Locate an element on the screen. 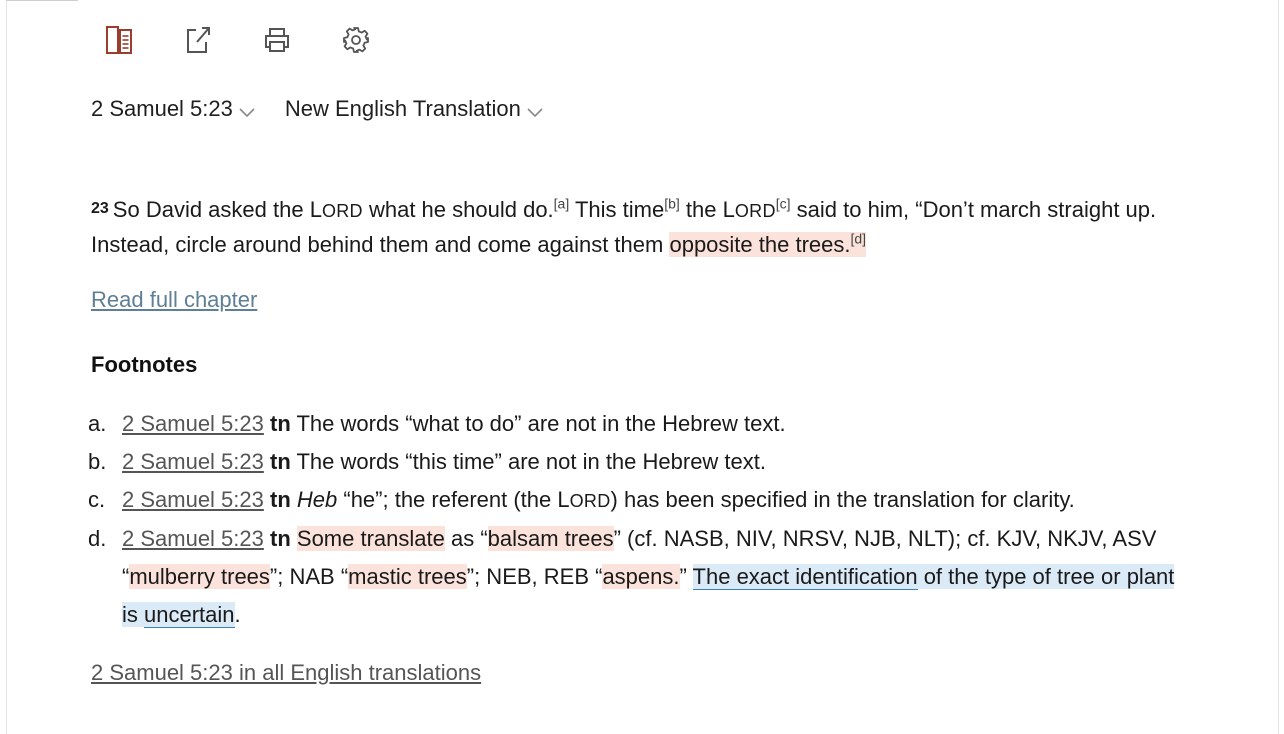 This screenshot has width=1284, height=734. highlighted-phrase: mastic trees is located at coordinates (407, 576).